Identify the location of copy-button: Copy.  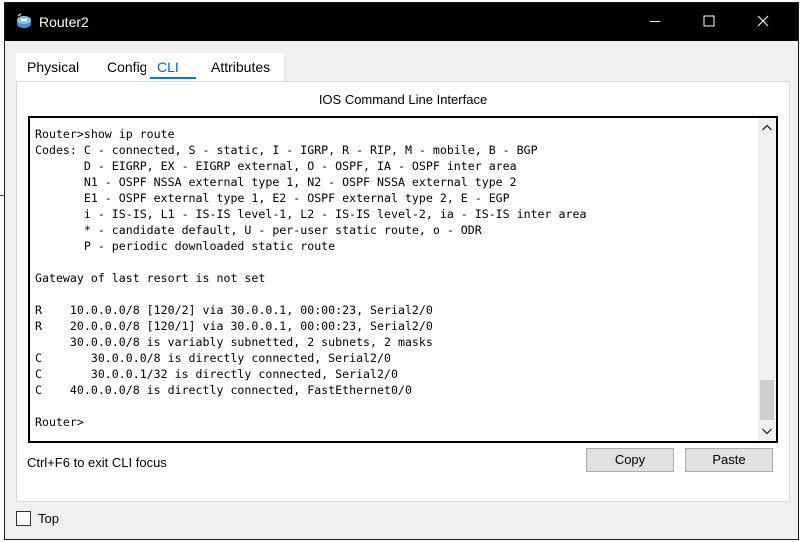
(630, 460).